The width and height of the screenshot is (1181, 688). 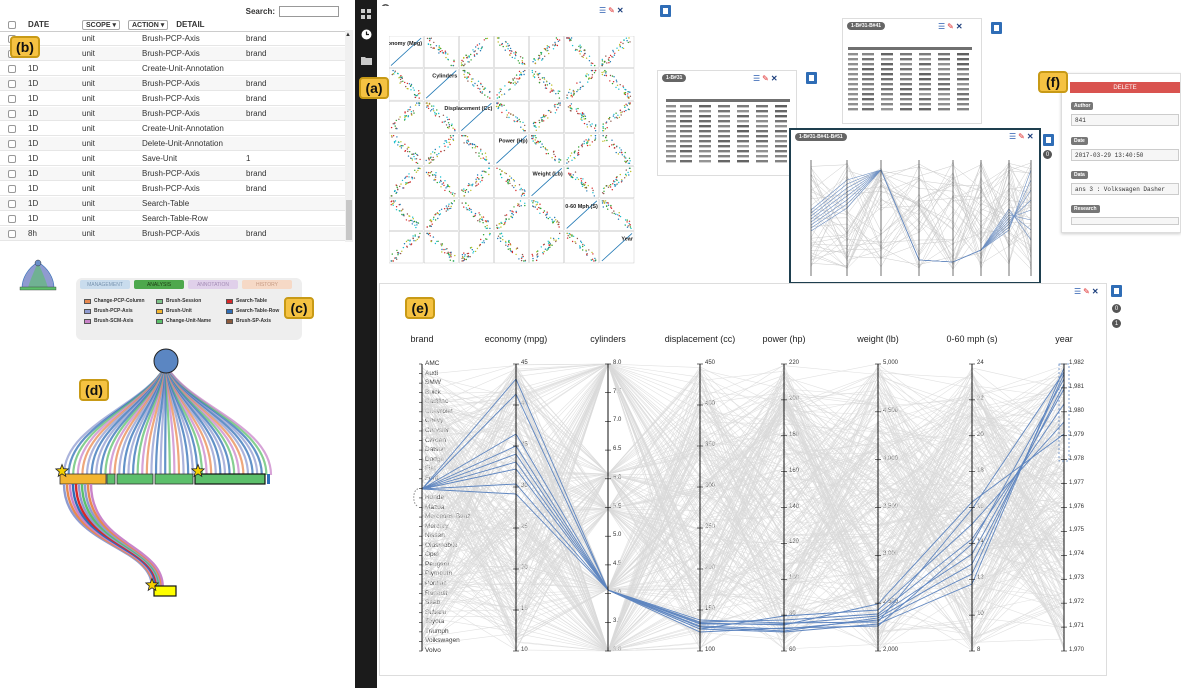 What do you see at coordinates (105, 284) in the screenshot?
I see `tab-management: MANAGEMENT` at bounding box center [105, 284].